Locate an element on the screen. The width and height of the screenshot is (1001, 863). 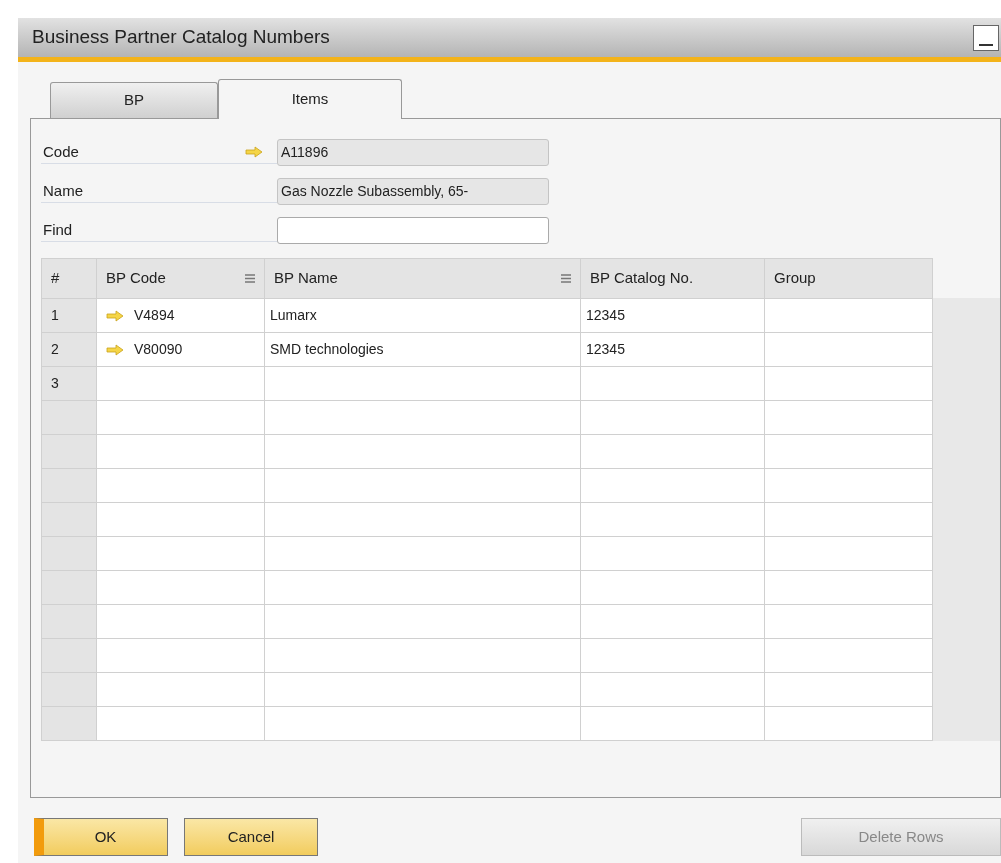
field-label: Code is located at coordinates (61, 151).